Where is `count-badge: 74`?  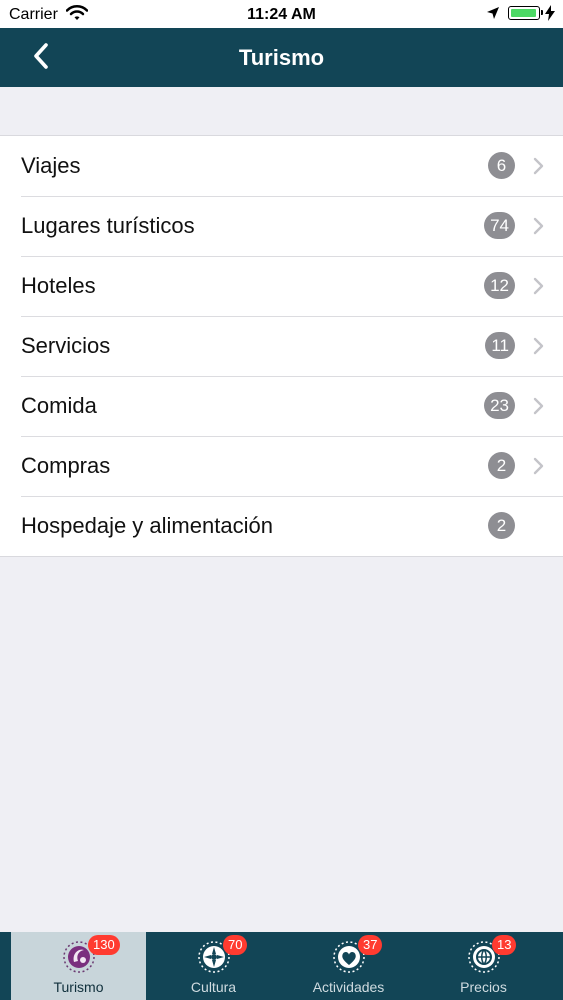
count-badge: 74 is located at coordinates (499, 225).